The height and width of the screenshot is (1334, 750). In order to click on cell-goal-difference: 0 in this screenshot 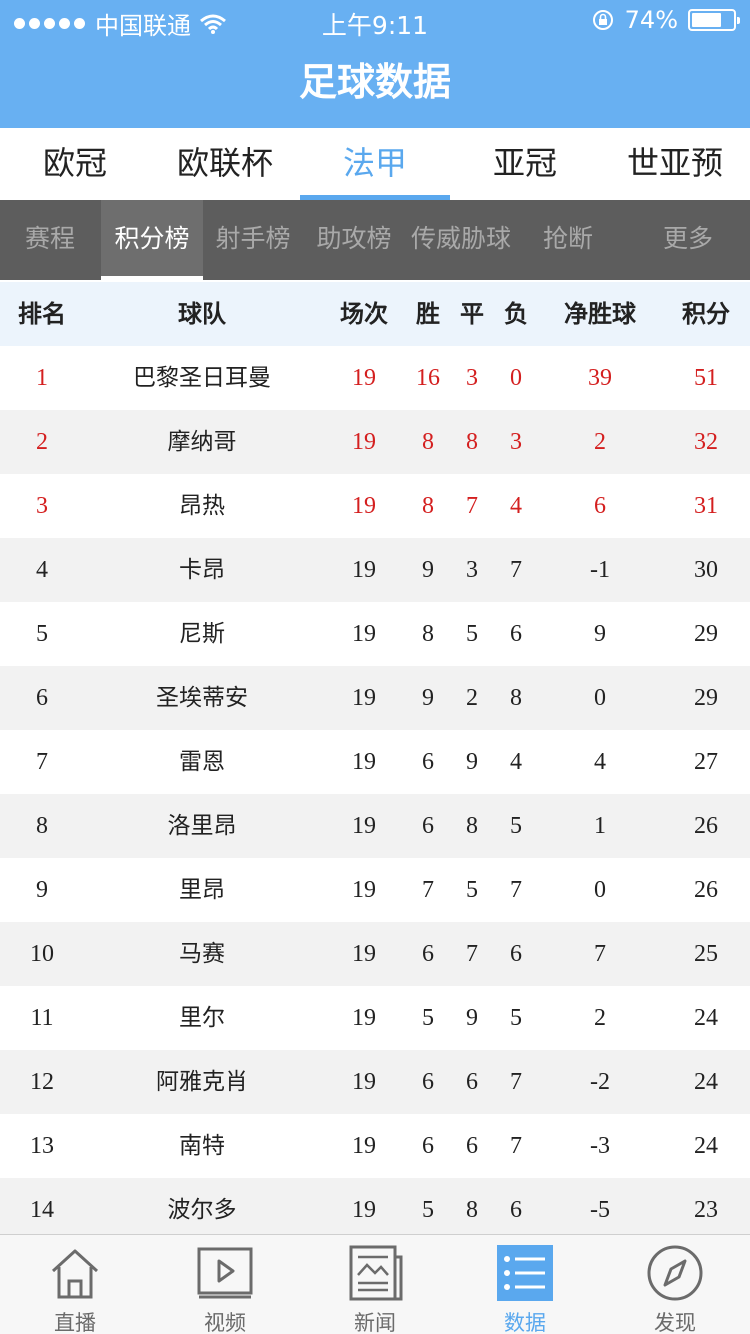, I will do `click(600, 890)`.